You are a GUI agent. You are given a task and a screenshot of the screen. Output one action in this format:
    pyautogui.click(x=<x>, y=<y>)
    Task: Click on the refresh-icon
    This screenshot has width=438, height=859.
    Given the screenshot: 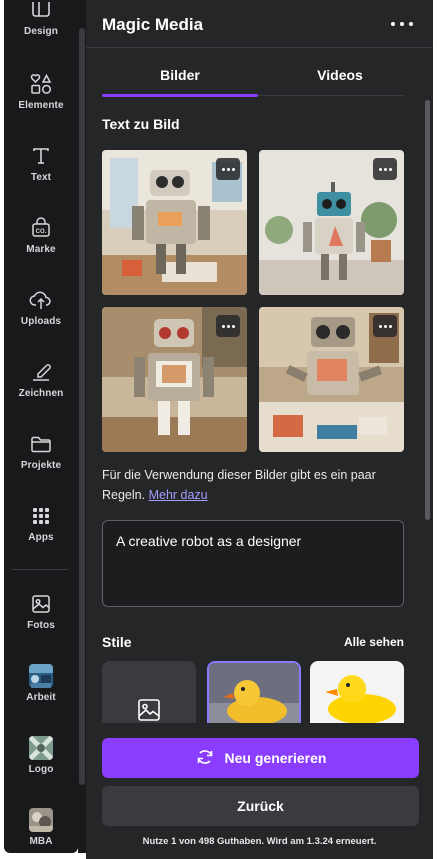 What is the action you would take?
    pyautogui.click(x=205, y=758)
    